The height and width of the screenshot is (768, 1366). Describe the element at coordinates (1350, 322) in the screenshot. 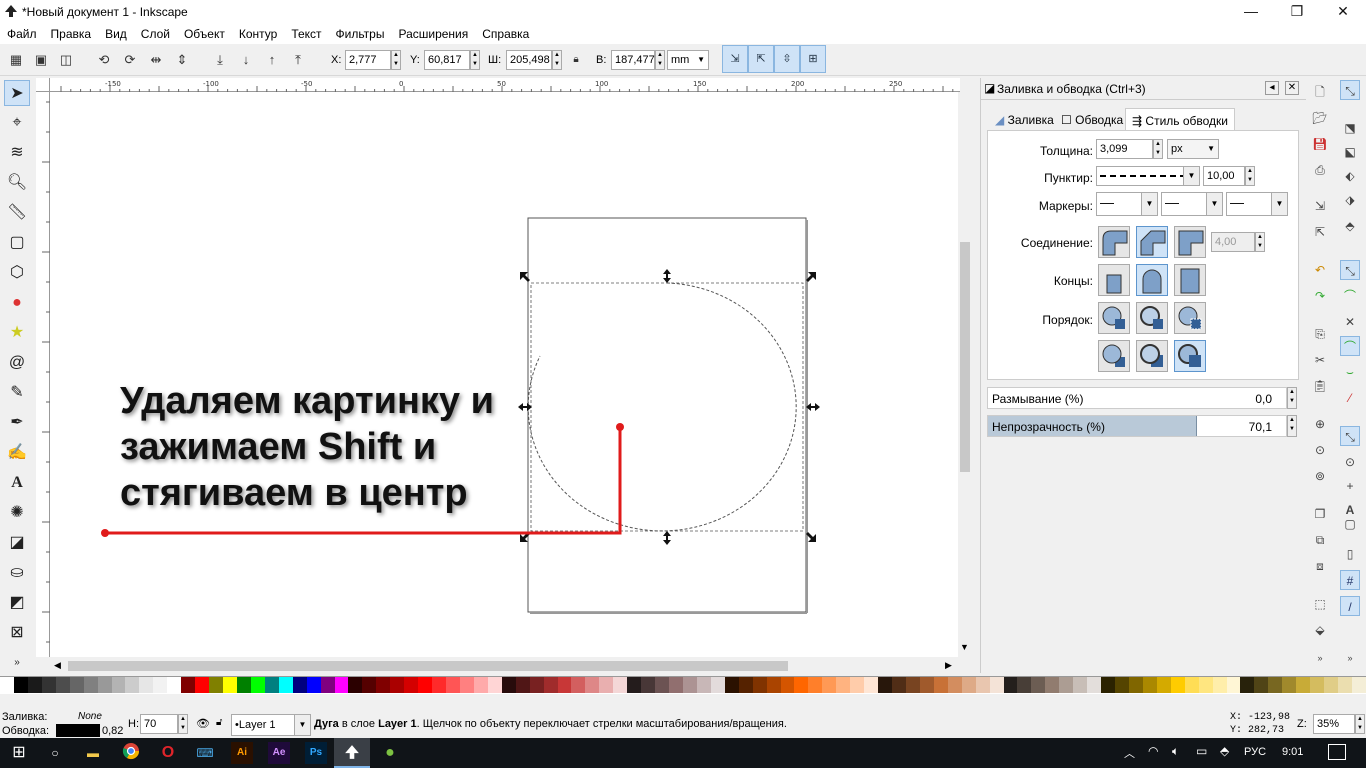

I see `snap-intersections-icon: ✕` at that location.